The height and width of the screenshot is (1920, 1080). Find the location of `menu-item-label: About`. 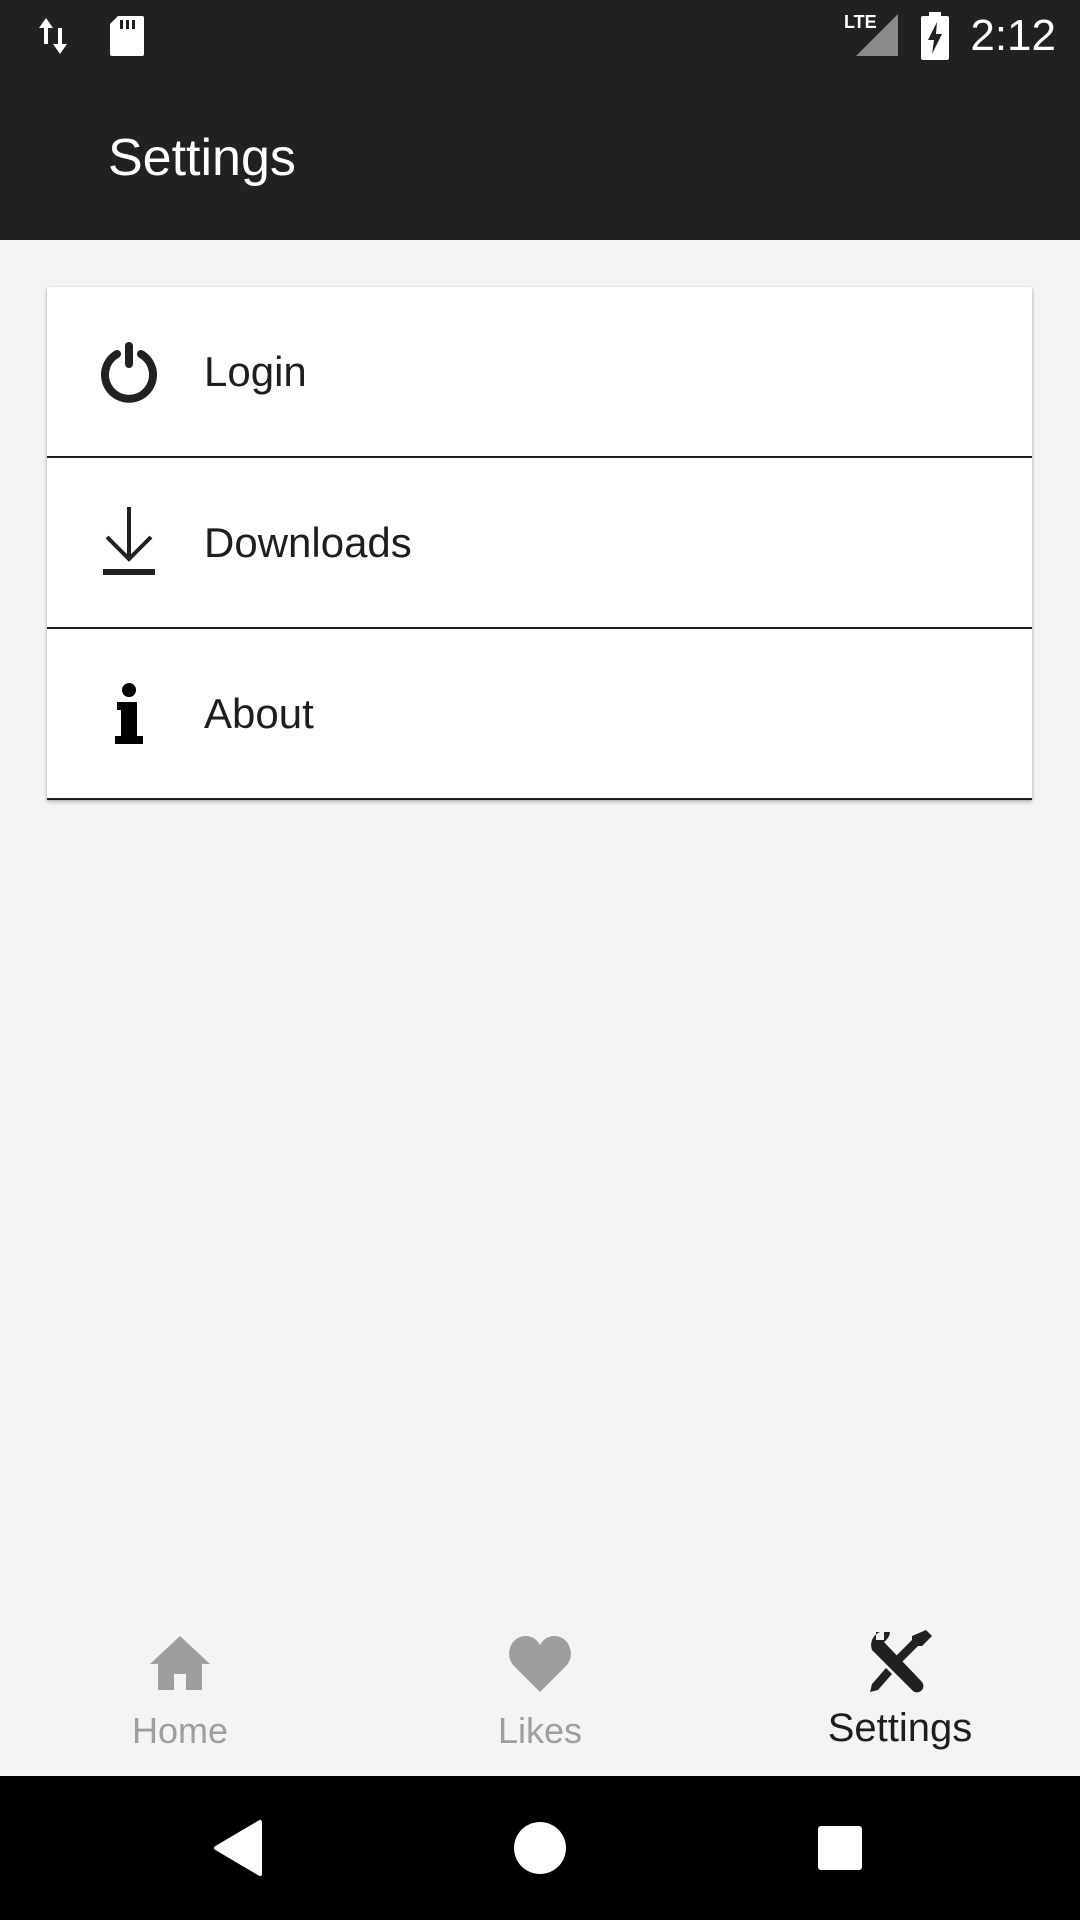

menu-item-label: About is located at coordinates (259, 713).